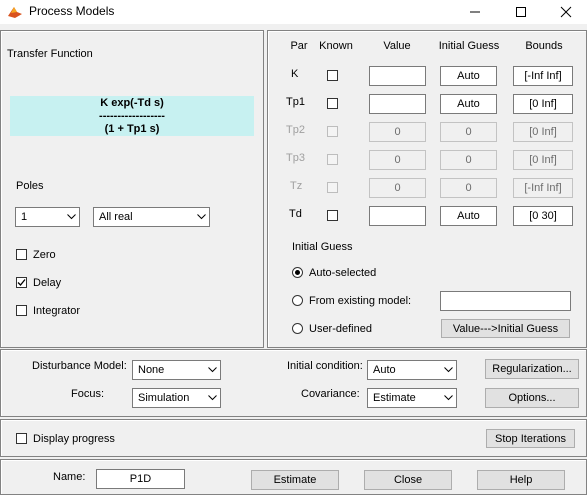  Describe the element at coordinates (24, 217) in the screenshot. I see `poles-count-value: 1` at that location.